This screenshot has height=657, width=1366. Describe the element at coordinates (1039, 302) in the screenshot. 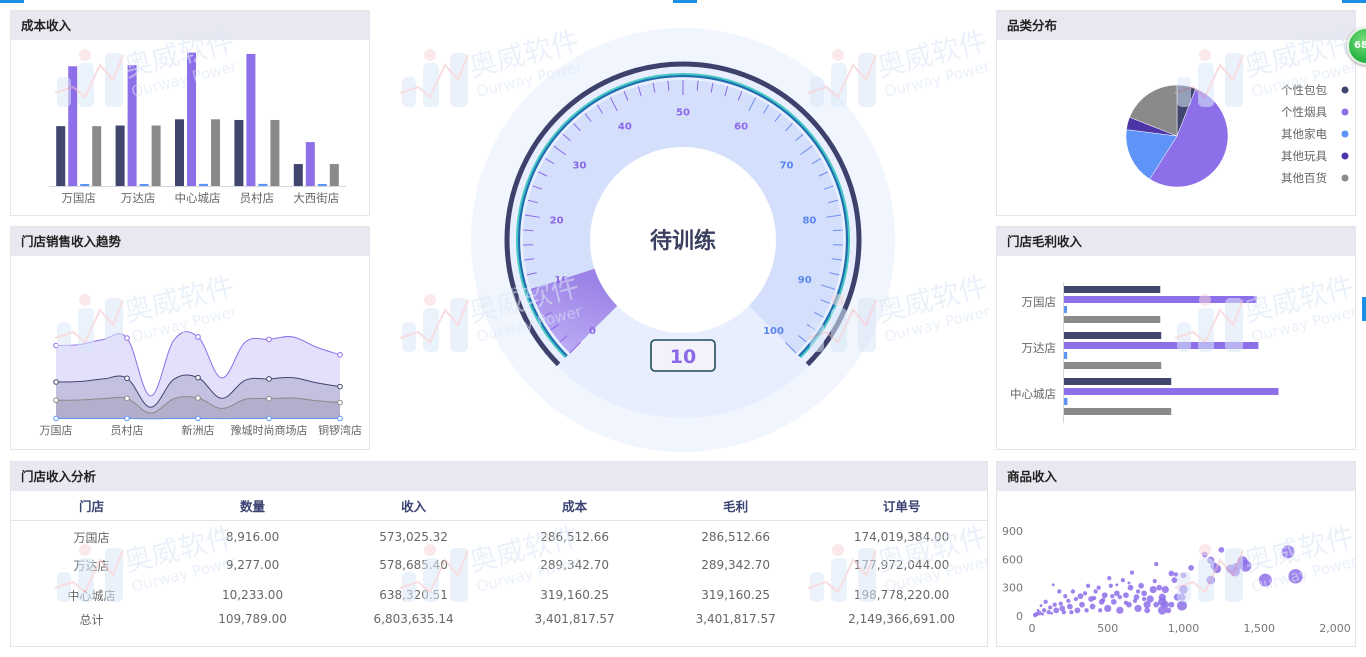

I see `y-tick-label: 万国店` at that location.